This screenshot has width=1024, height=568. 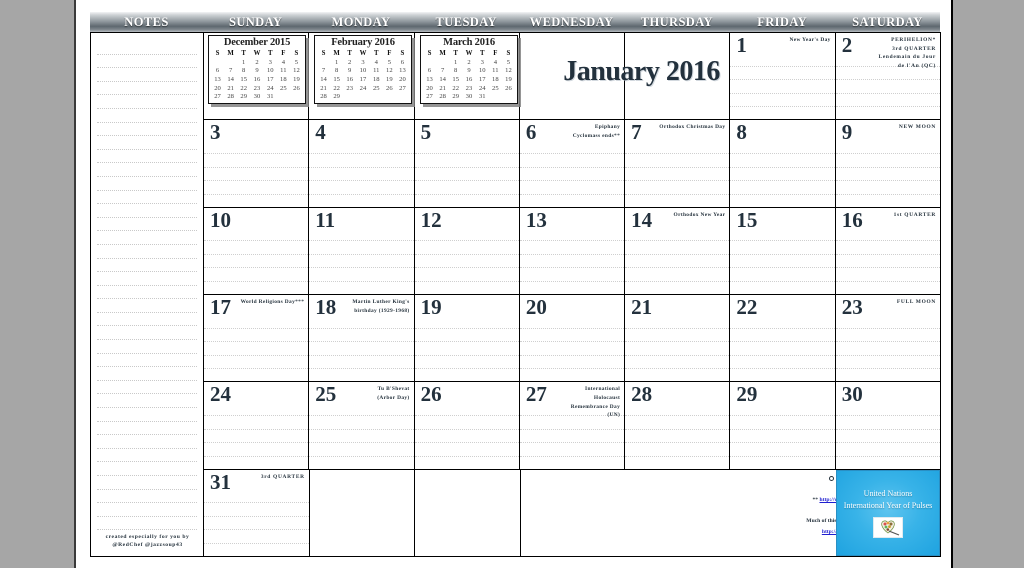 I want to click on day-cell-15: 15, so click(x=783, y=250).